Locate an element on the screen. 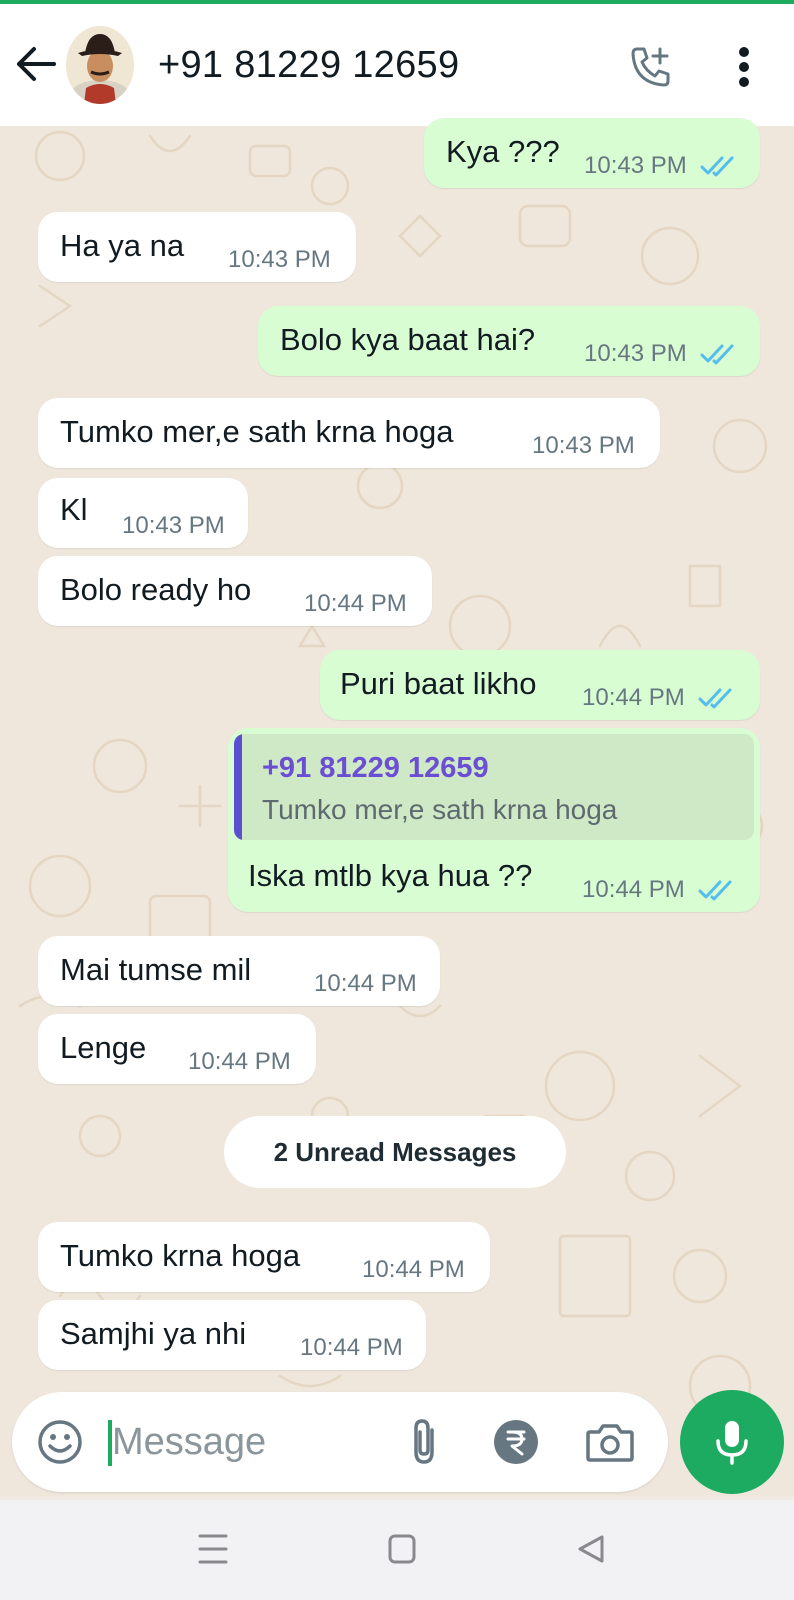  mic-button is located at coordinates (732, 1442).